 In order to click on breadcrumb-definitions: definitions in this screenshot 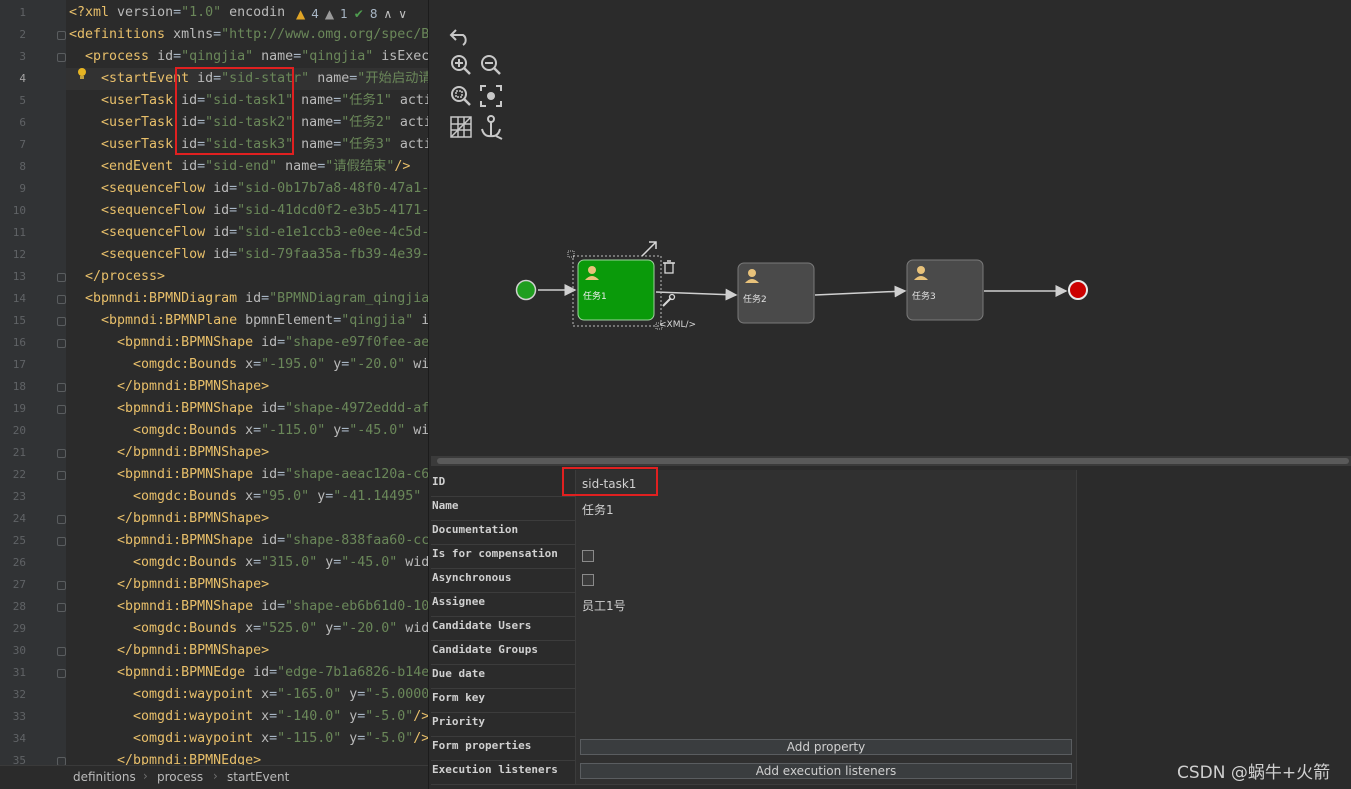, I will do `click(104, 777)`.